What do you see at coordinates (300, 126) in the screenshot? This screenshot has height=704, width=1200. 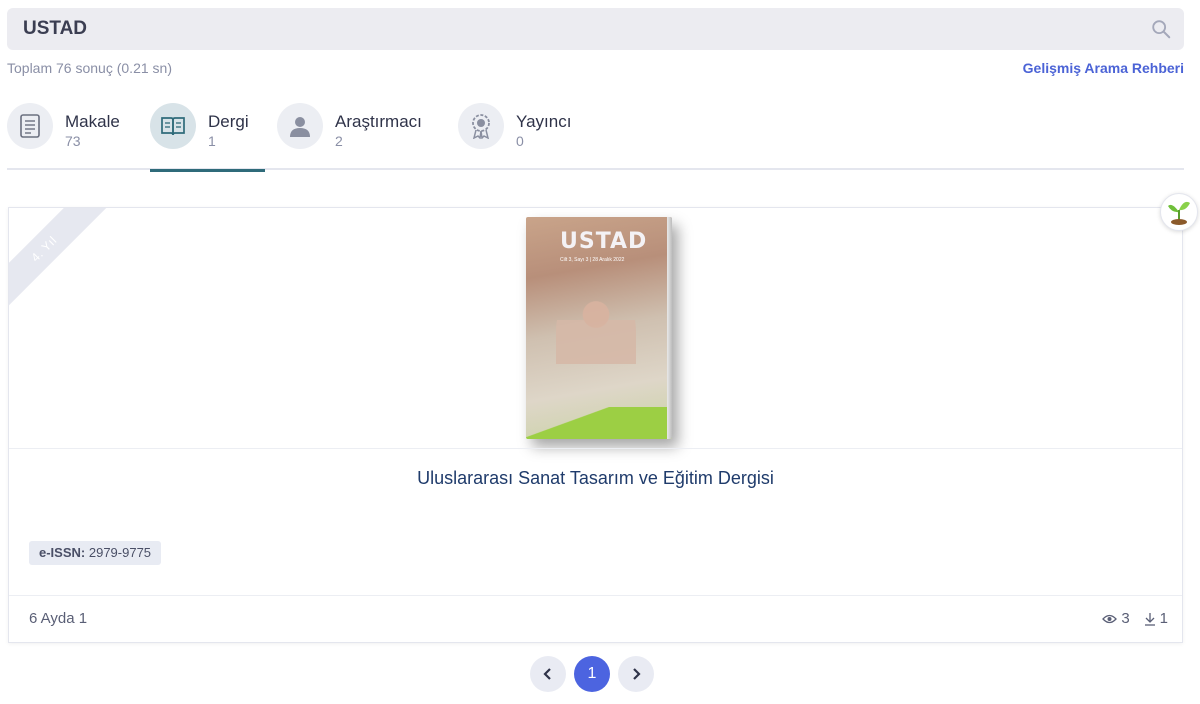 I see `user-icon` at bounding box center [300, 126].